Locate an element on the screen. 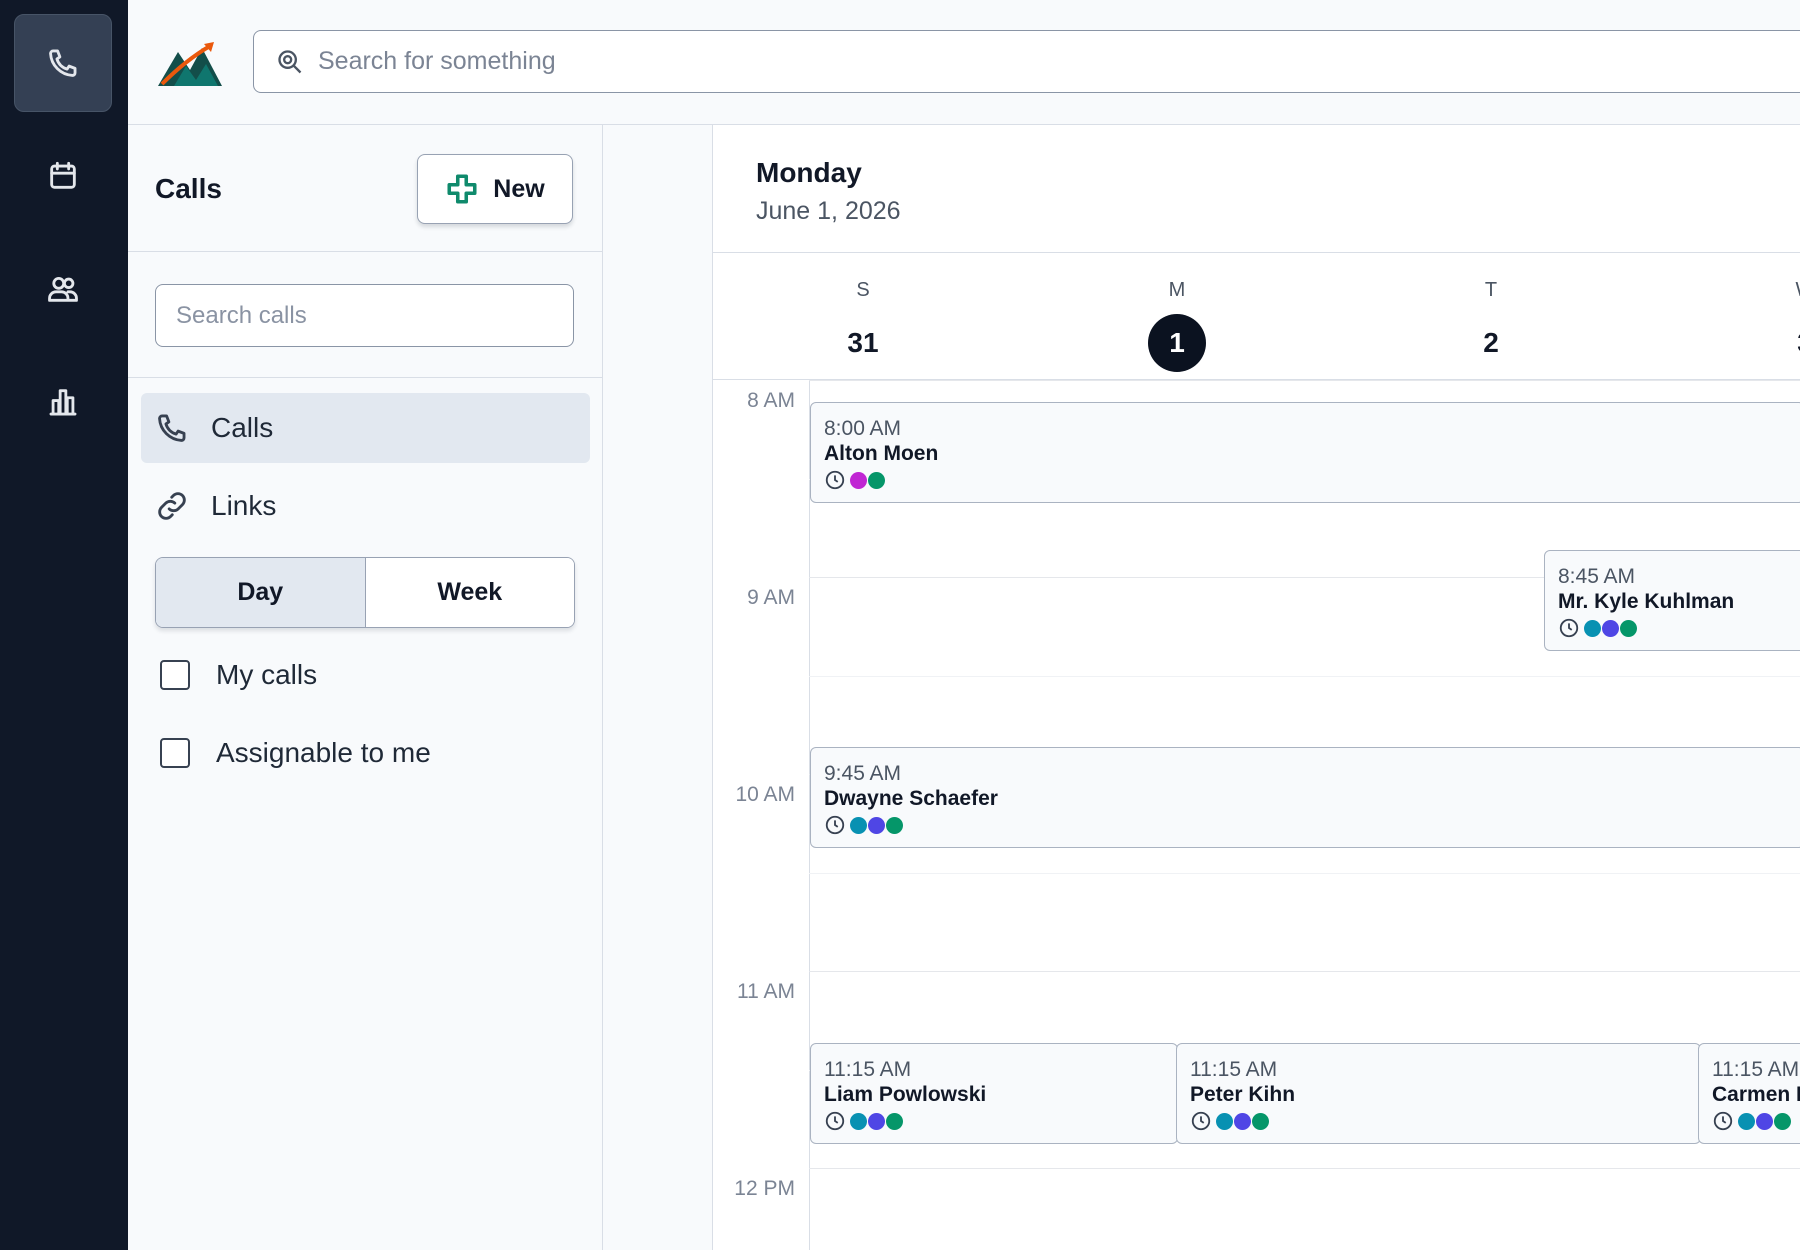  global-search is located at coordinates (1026, 61).